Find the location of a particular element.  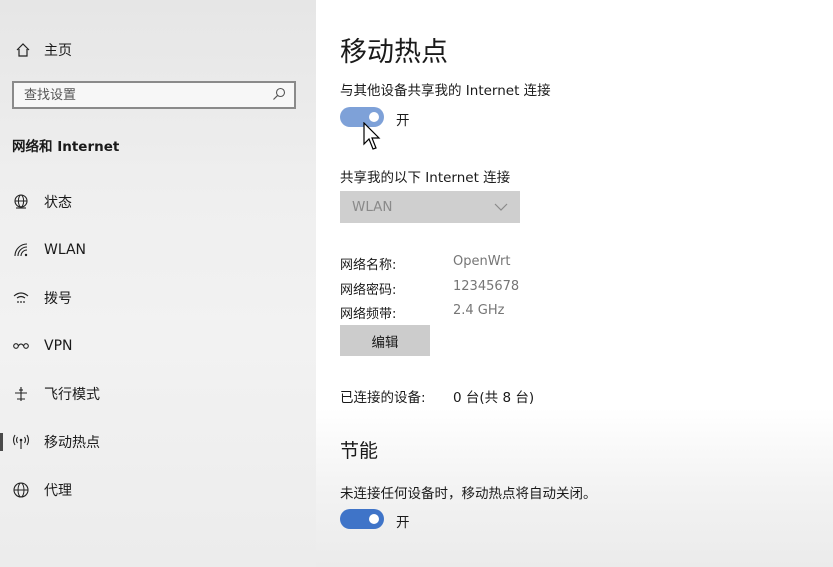

share-from-value: WLAN is located at coordinates (372, 207).